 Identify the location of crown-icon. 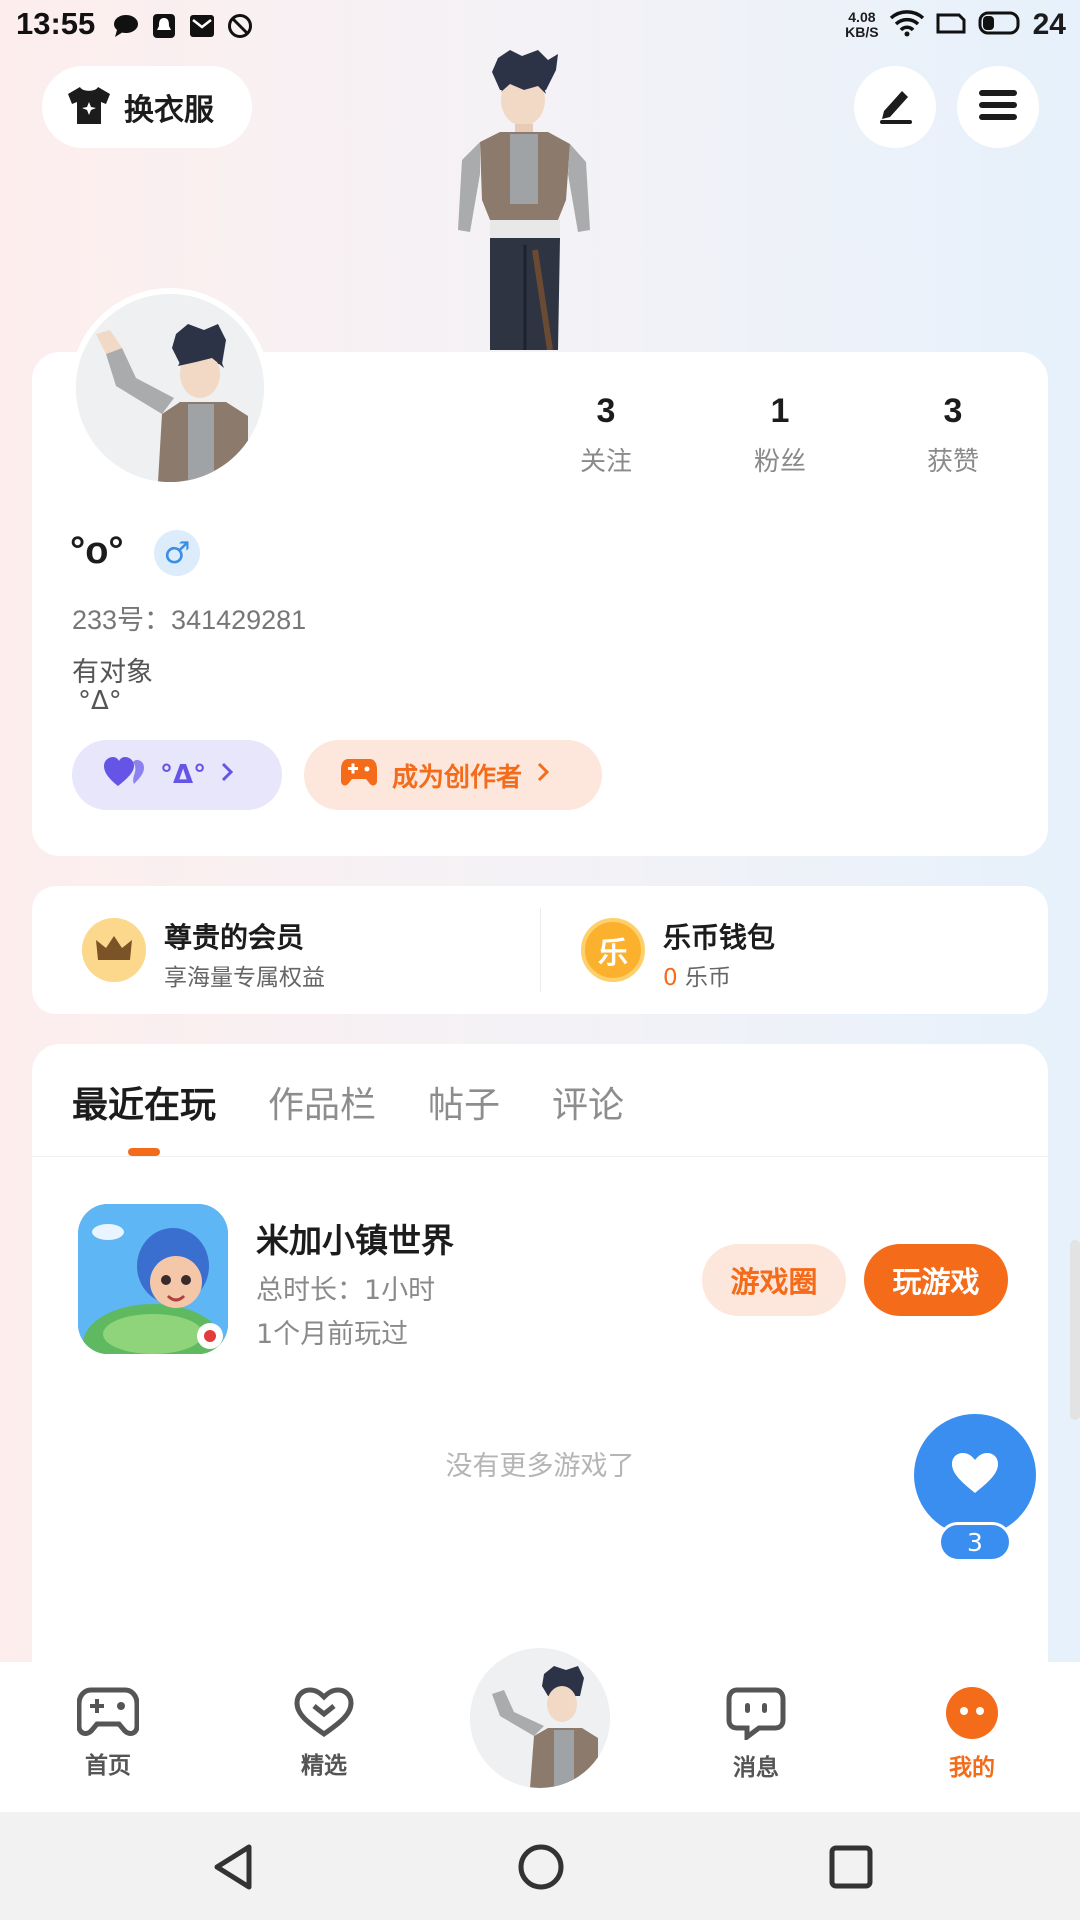
(114, 950).